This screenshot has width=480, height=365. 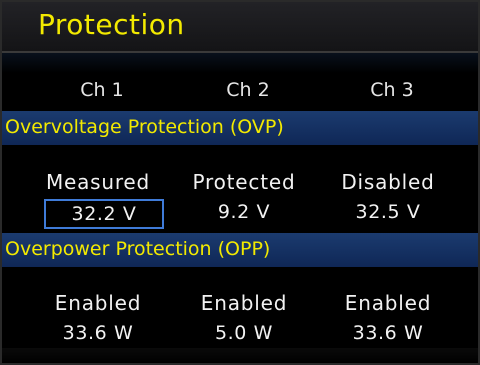 I want to click on bottom-strip, so click(x=240, y=355).